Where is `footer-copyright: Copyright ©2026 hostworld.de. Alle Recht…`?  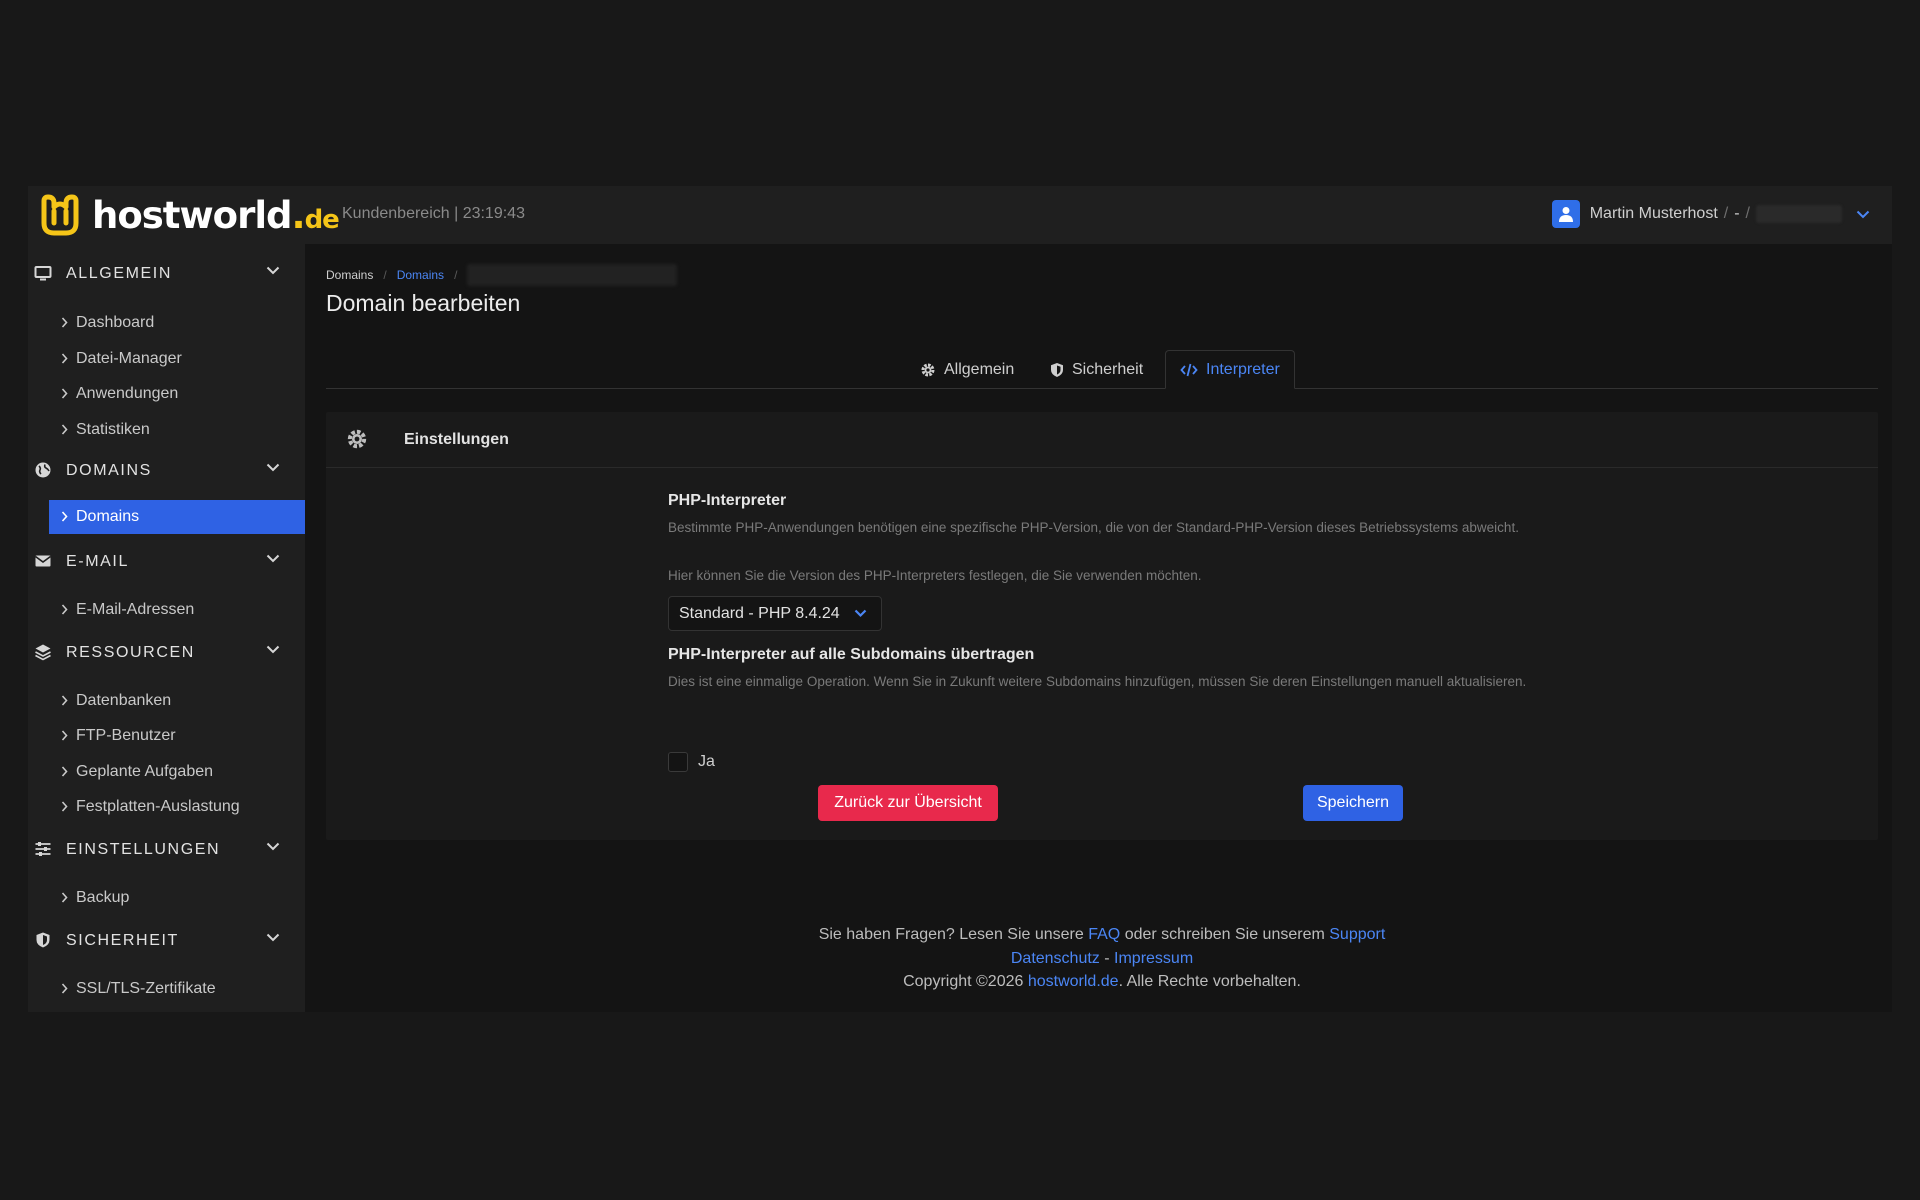 footer-copyright: Copyright ©2026 hostworld.de. Alle Recht… is located at coordinates (1102, 982).